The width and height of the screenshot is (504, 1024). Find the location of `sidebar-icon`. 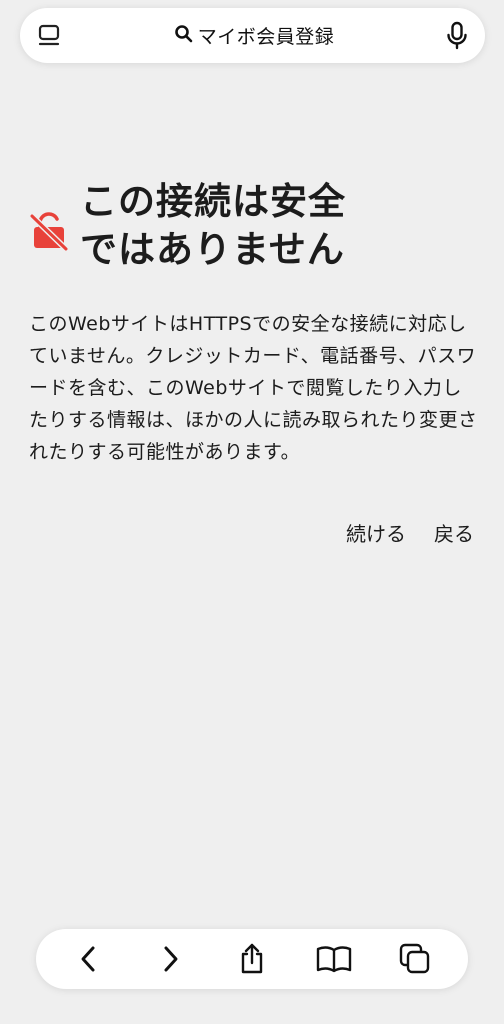

sidebar-icon is located at coordinates (50, 36).